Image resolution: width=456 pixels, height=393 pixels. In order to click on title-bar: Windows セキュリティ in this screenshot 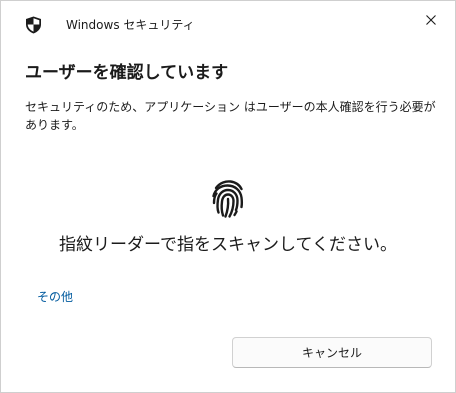, I will do `click(228, 24)`.